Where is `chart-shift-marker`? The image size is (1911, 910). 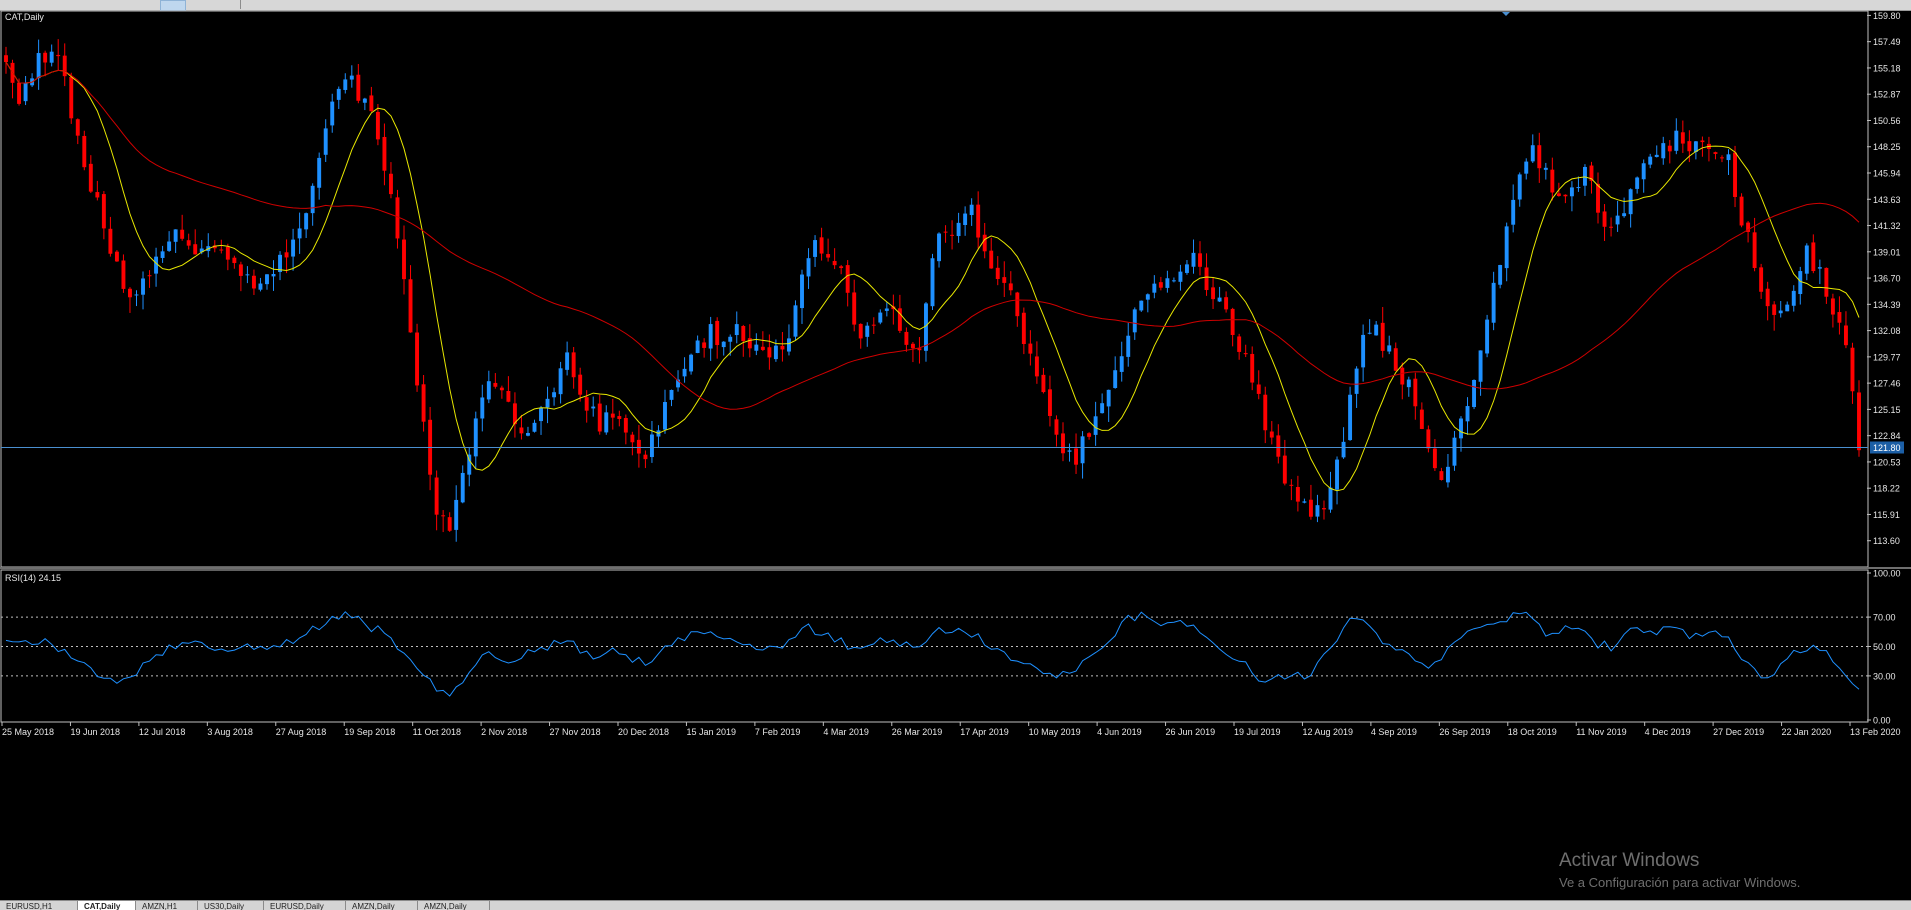 chart-shift-marker is located at coordinates (1506, 14).